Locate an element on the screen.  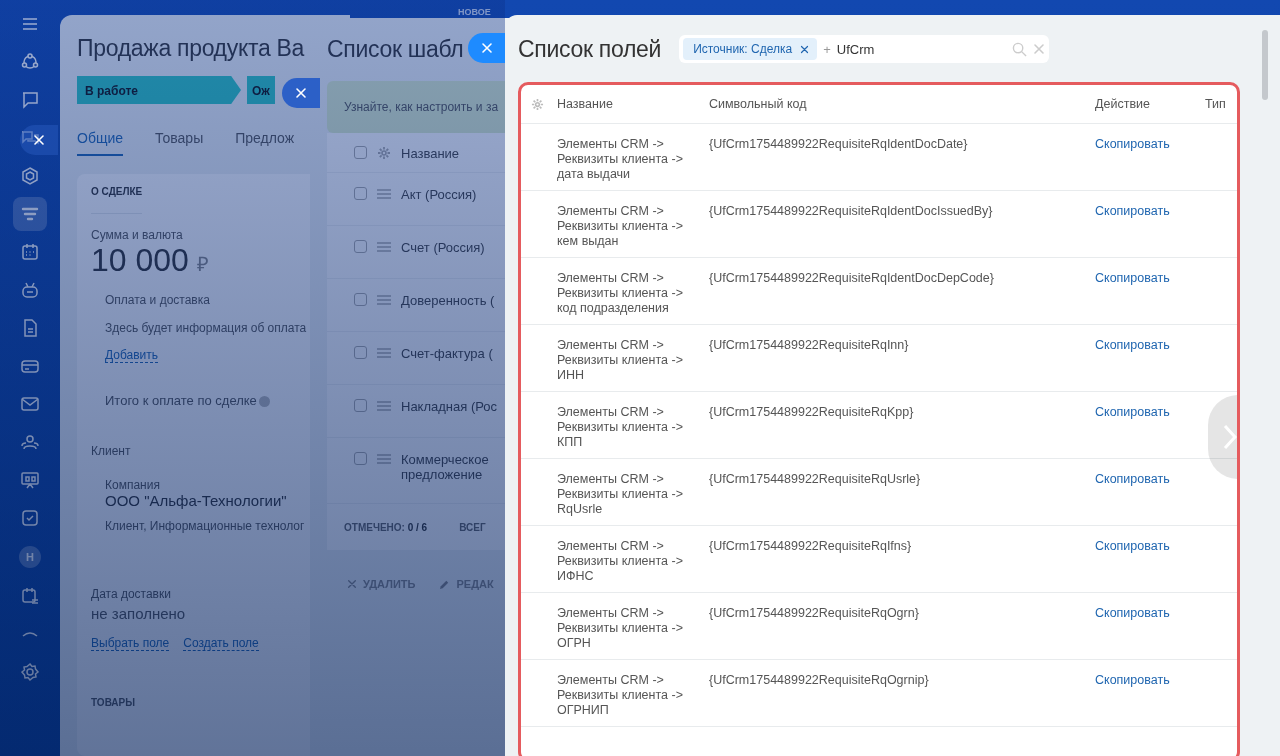
field-code: {UfCrm1754489922RequisiteRqUsrle} is located at coordinates (815, 479).